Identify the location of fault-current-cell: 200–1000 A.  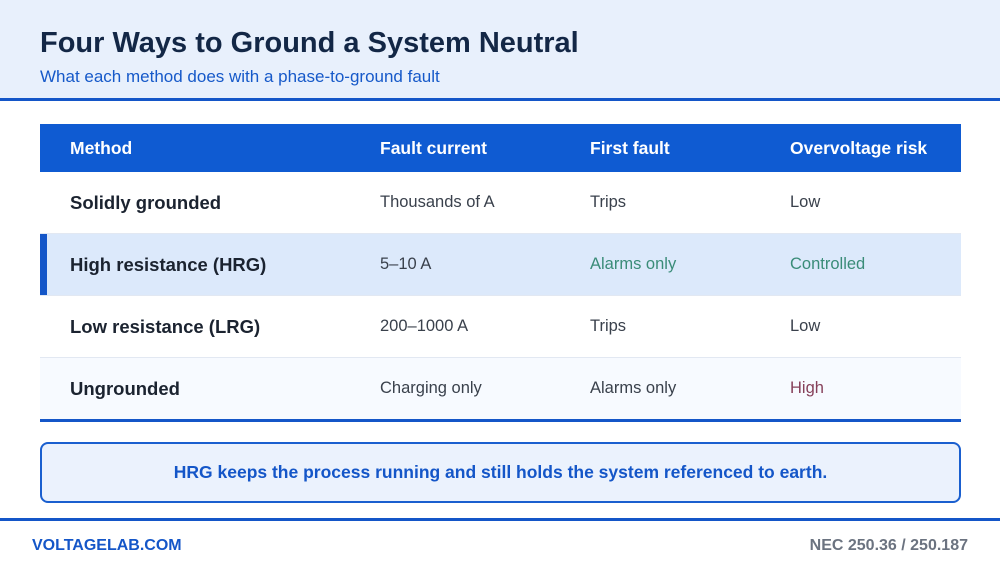
(424, 326).